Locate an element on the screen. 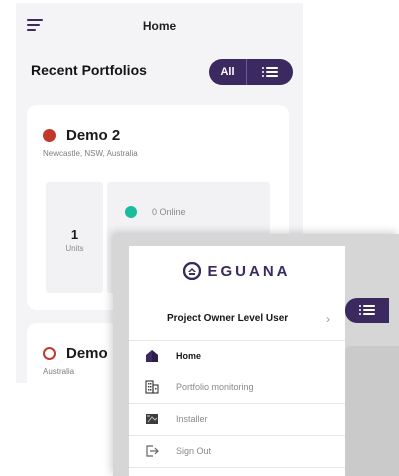  list-view-button is located at coordinates (270, 72).